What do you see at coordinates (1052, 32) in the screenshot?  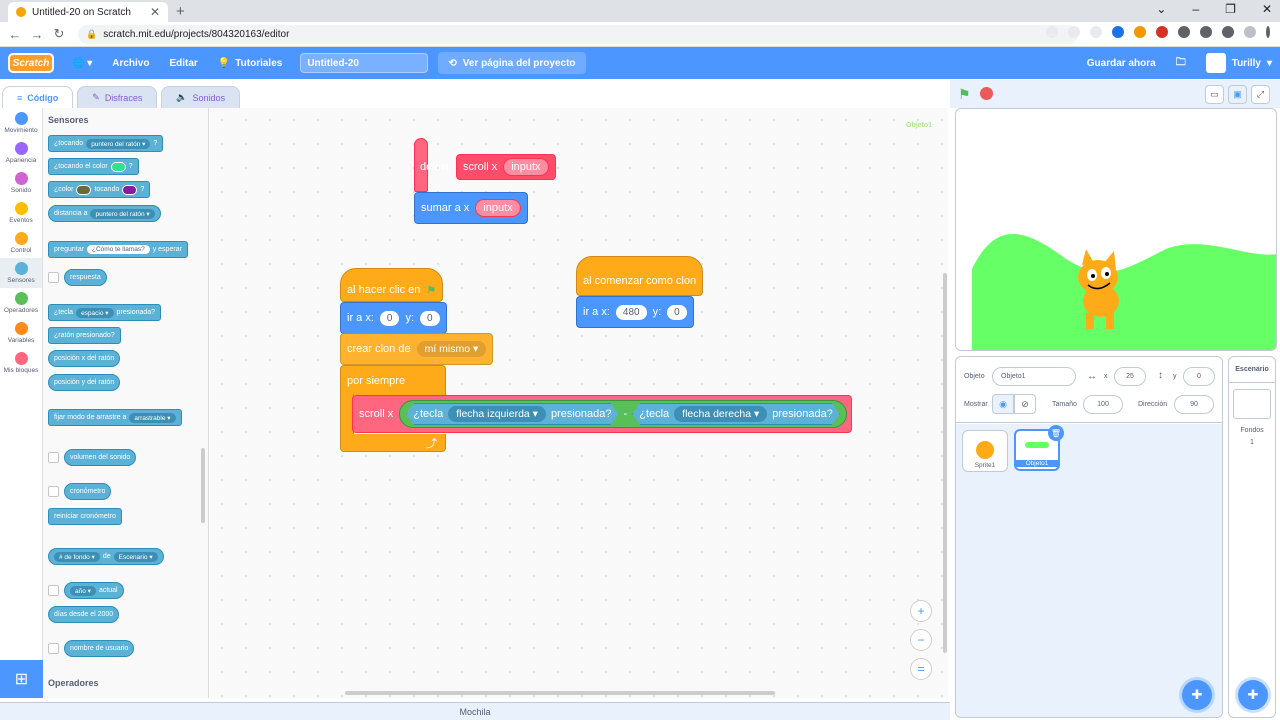 I see `google-icon` at bounding box center [1052, 32].